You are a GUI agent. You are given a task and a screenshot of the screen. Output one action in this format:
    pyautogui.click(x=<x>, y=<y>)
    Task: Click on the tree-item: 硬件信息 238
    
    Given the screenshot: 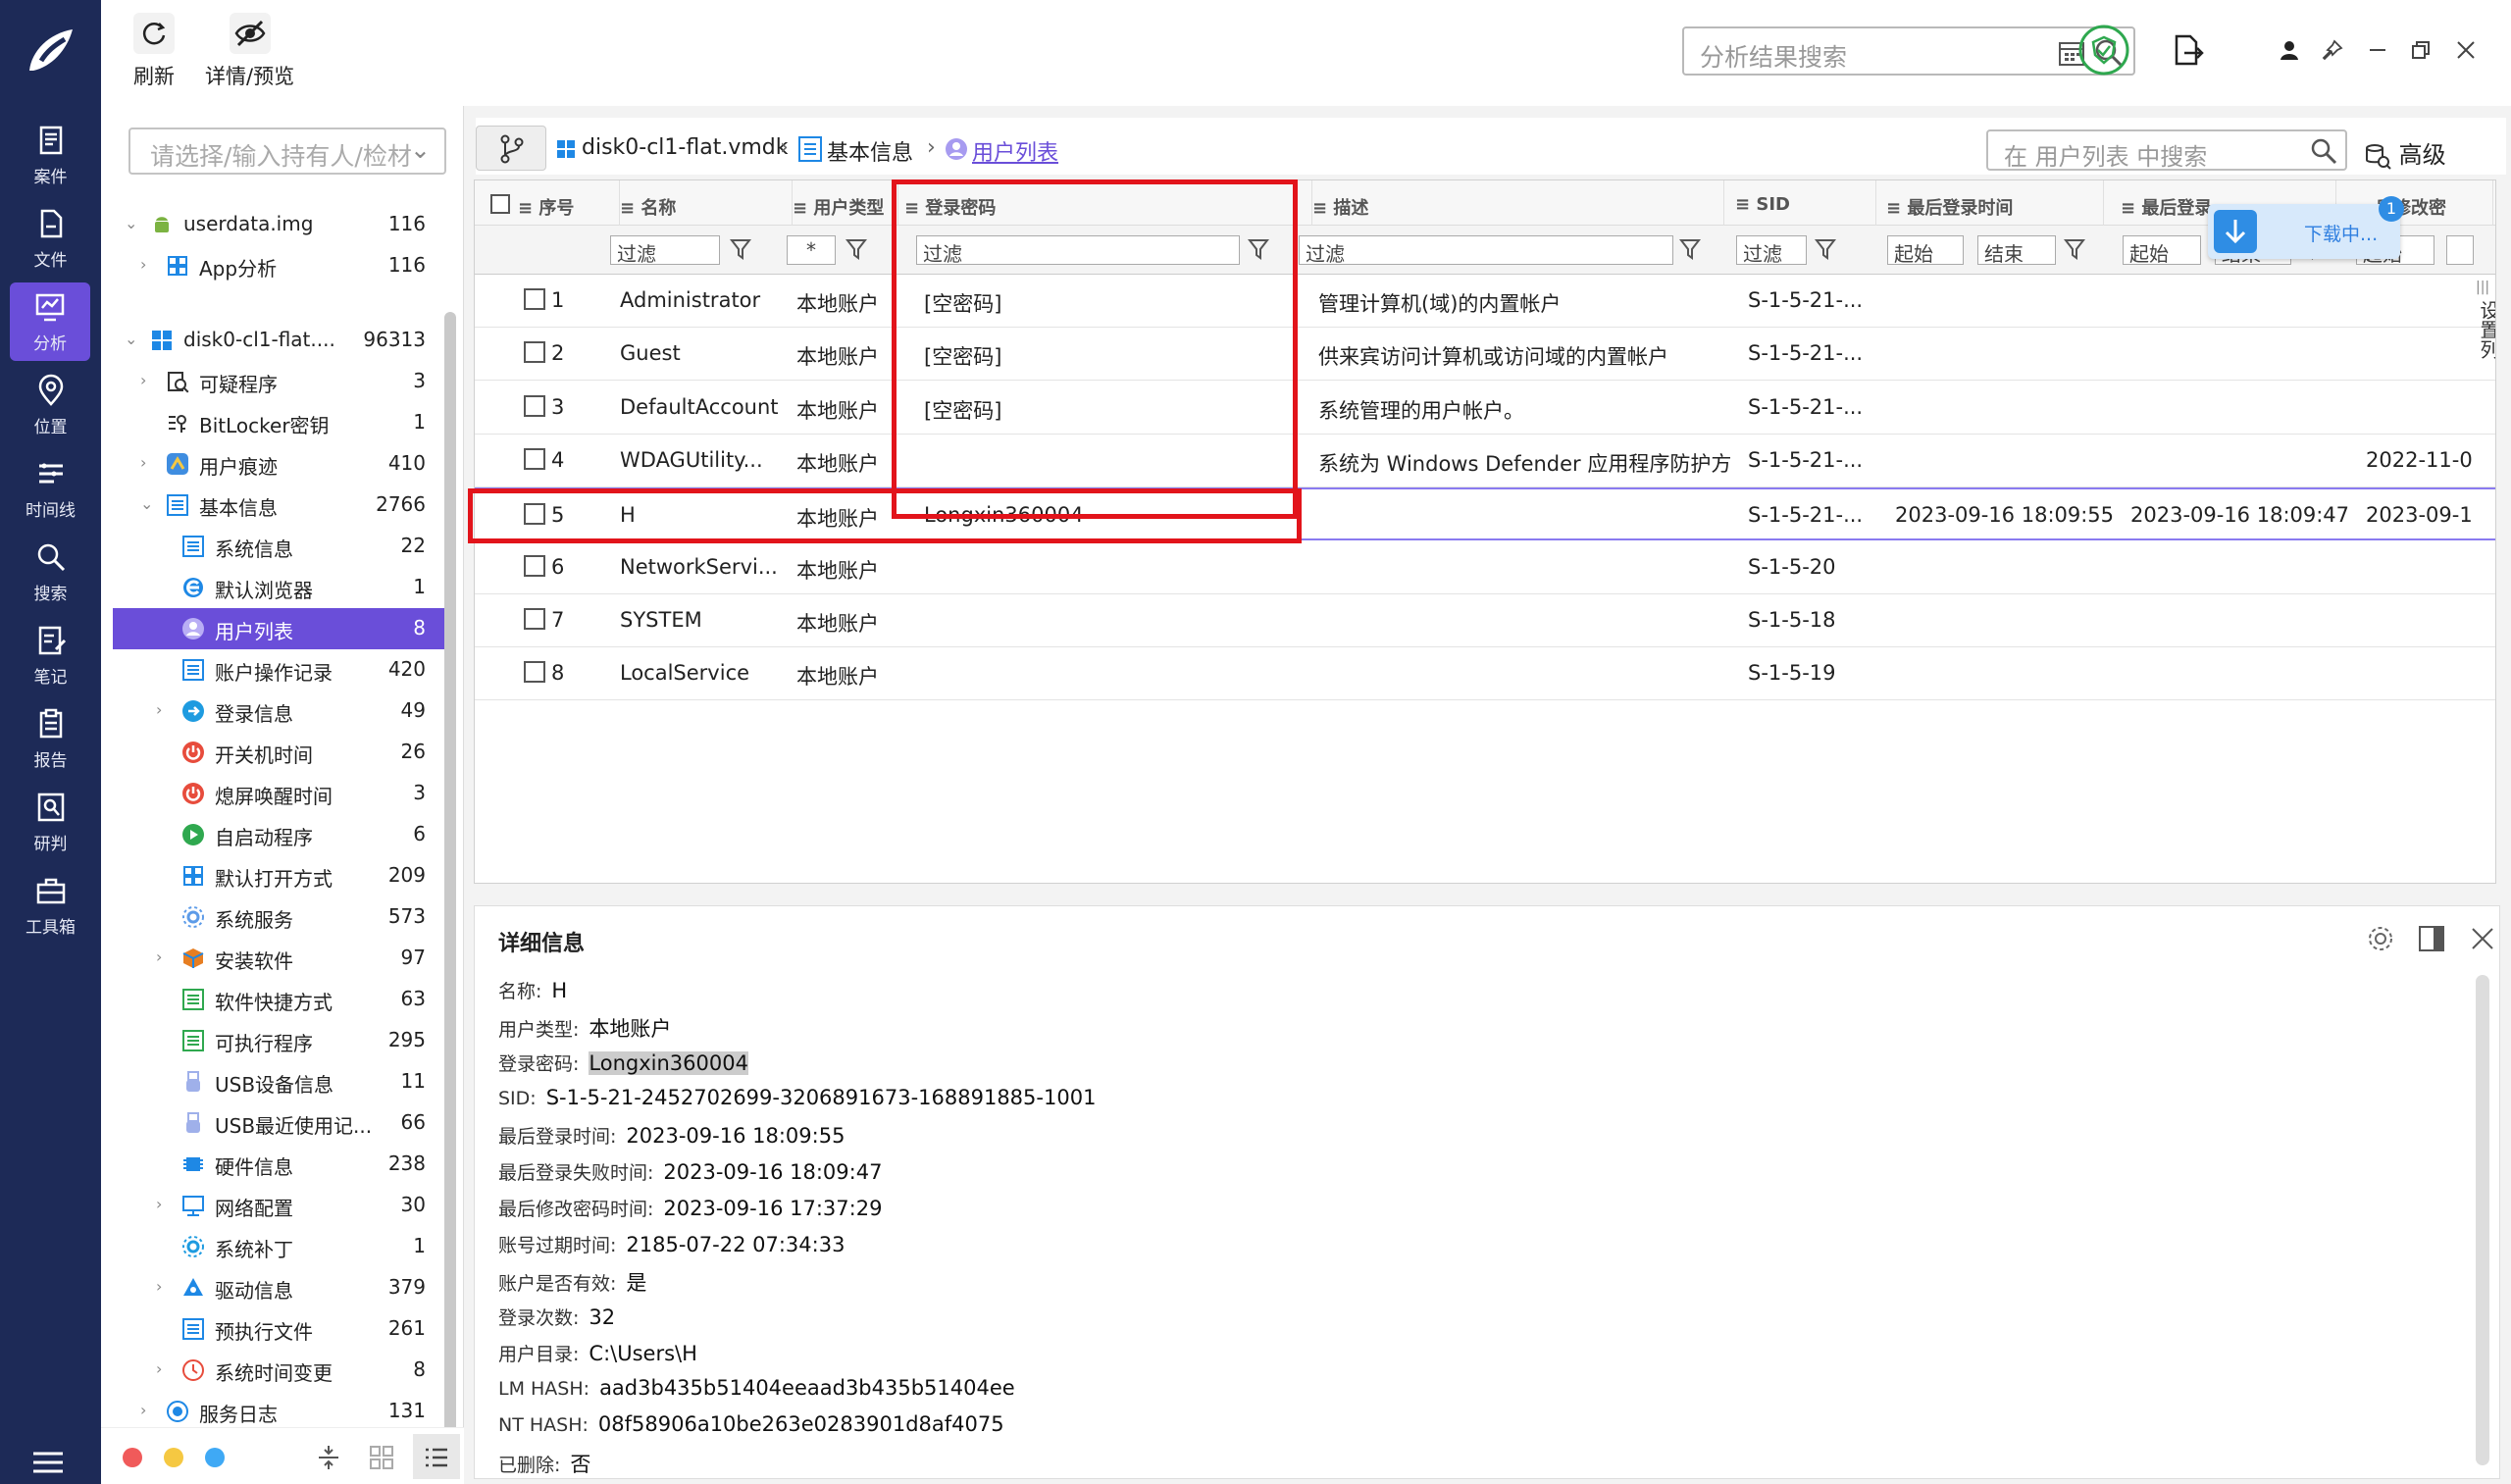 What is the action you would take?
    pyautogui.click(x=282, y=1164)
    